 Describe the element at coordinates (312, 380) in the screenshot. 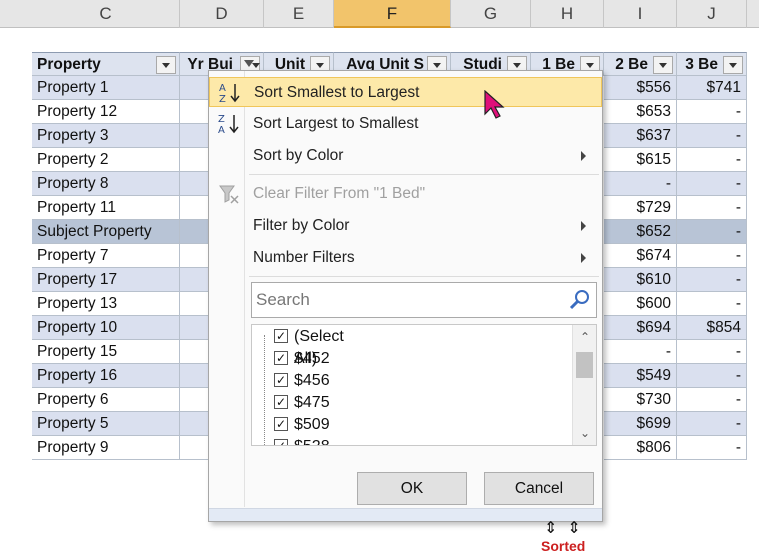

I see `list-item-label: $456` at that location.